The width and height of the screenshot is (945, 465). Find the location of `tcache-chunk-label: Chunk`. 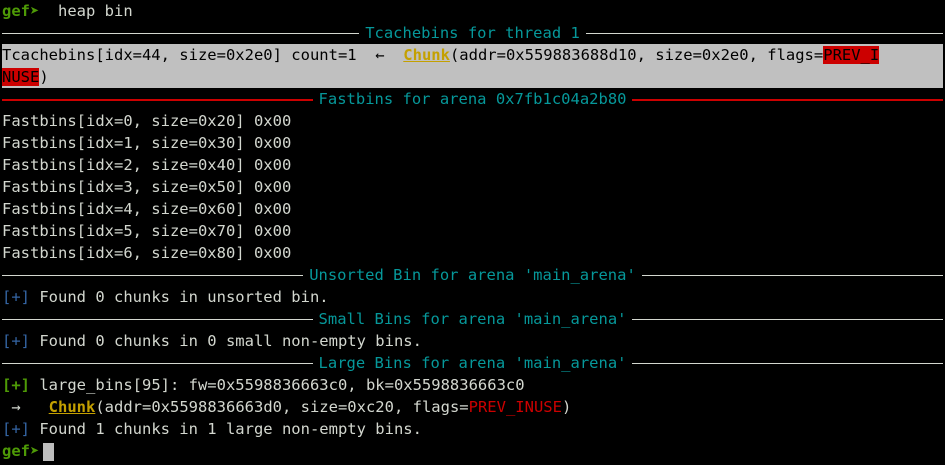

tcache-chunk-label: Chunk is located at coordinates (426, 55).